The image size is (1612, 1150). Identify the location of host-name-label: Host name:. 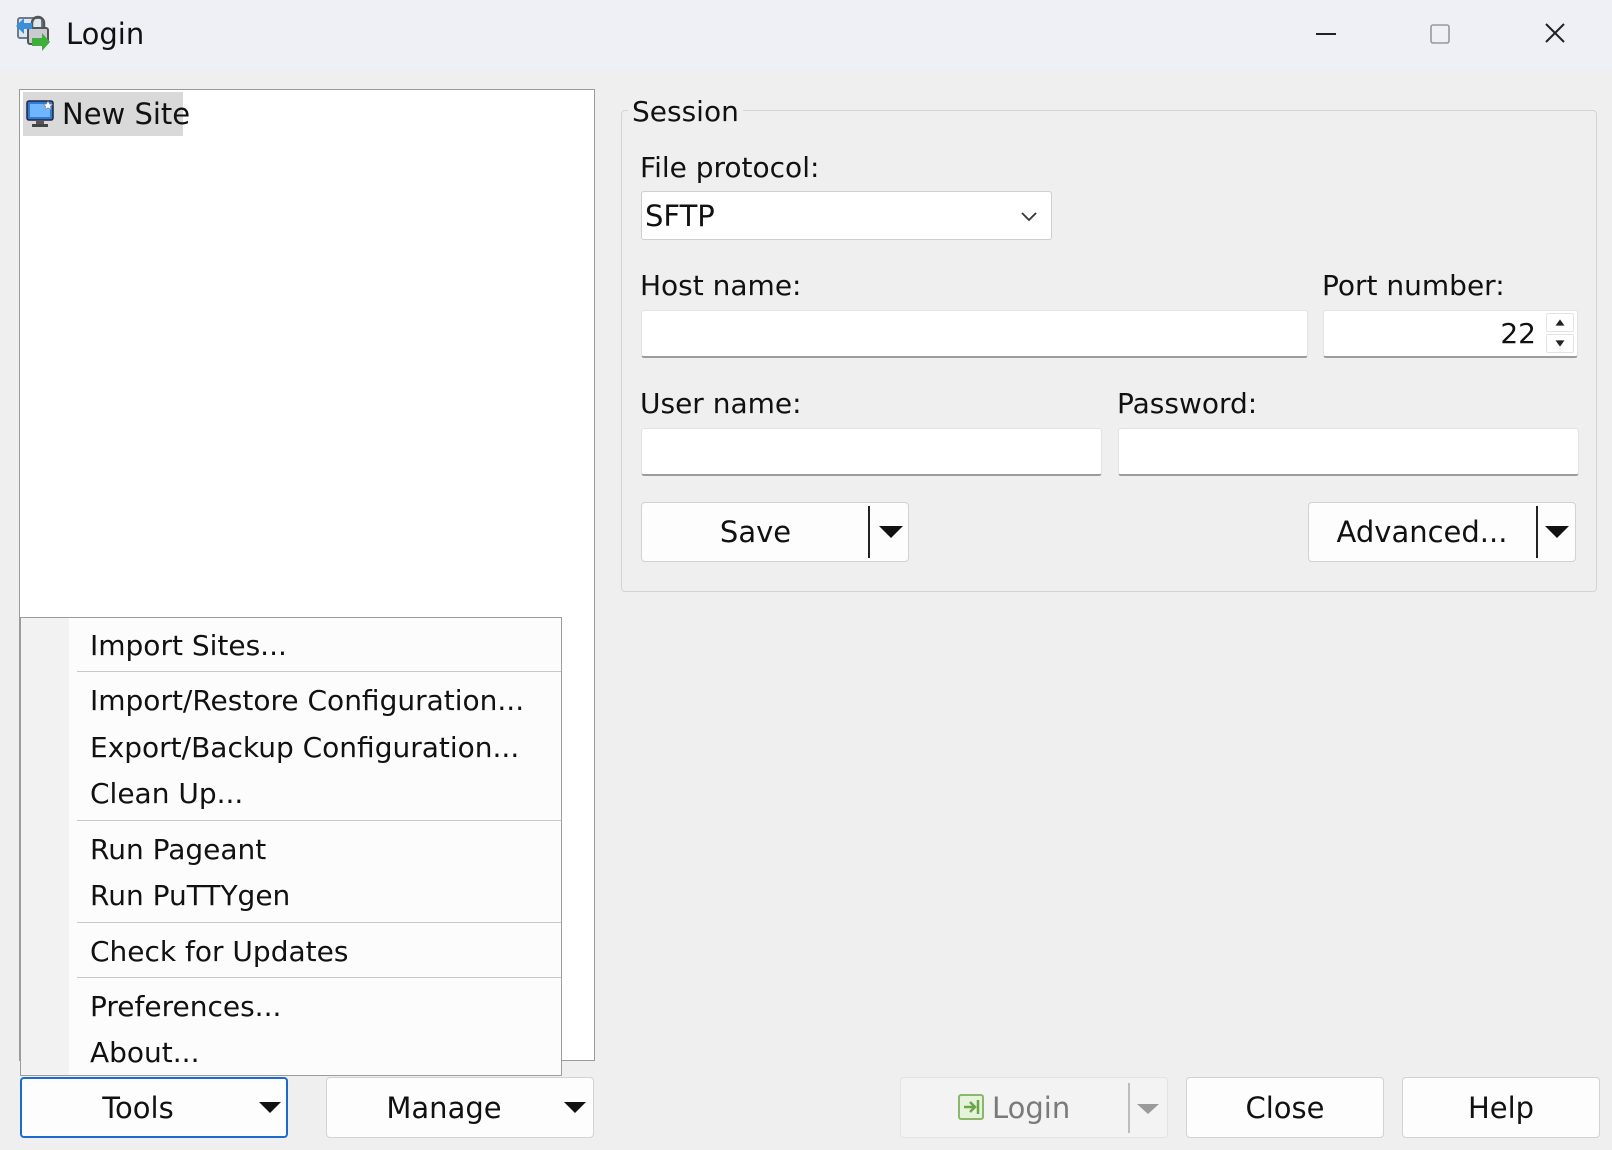
(721, 285).